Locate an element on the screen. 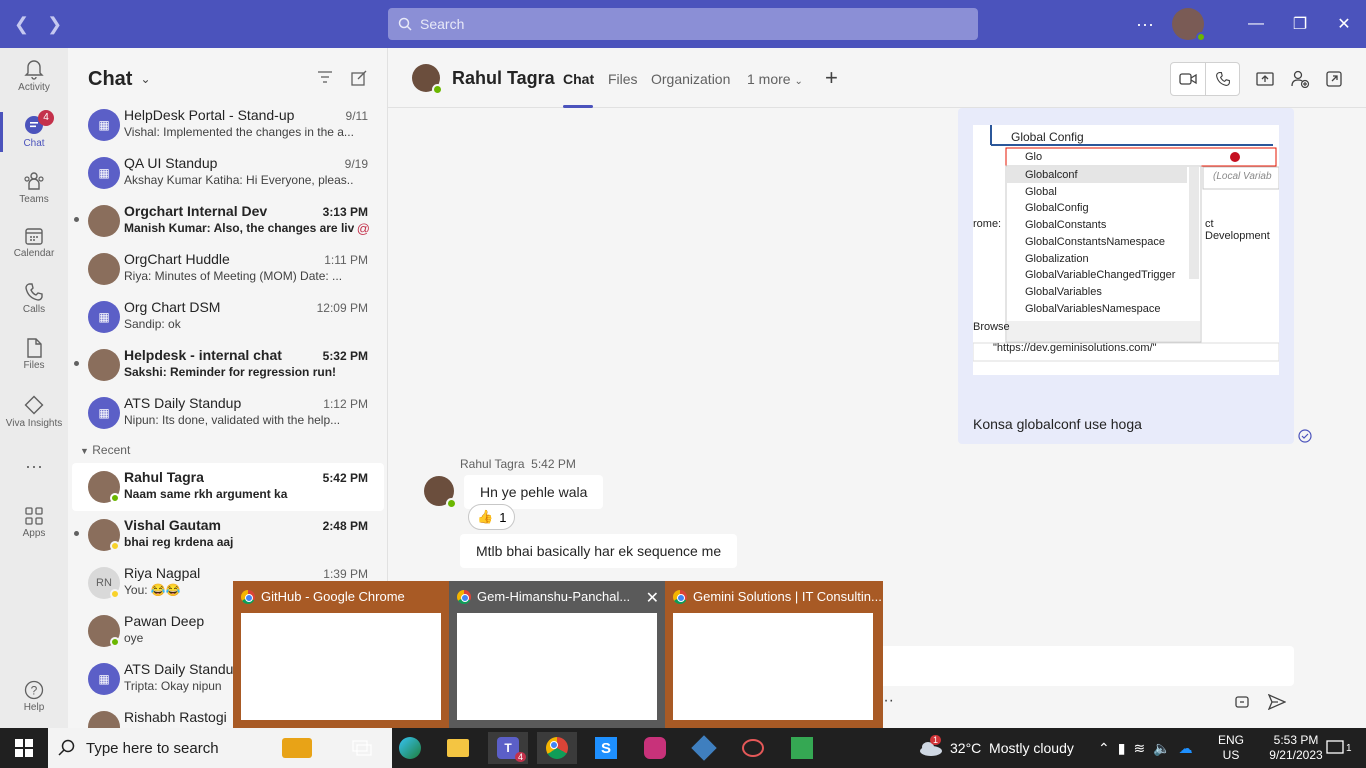 This screenshot has width=1366, height=768. taskbar-search: Type here to search is located at coordinates (220, 748).